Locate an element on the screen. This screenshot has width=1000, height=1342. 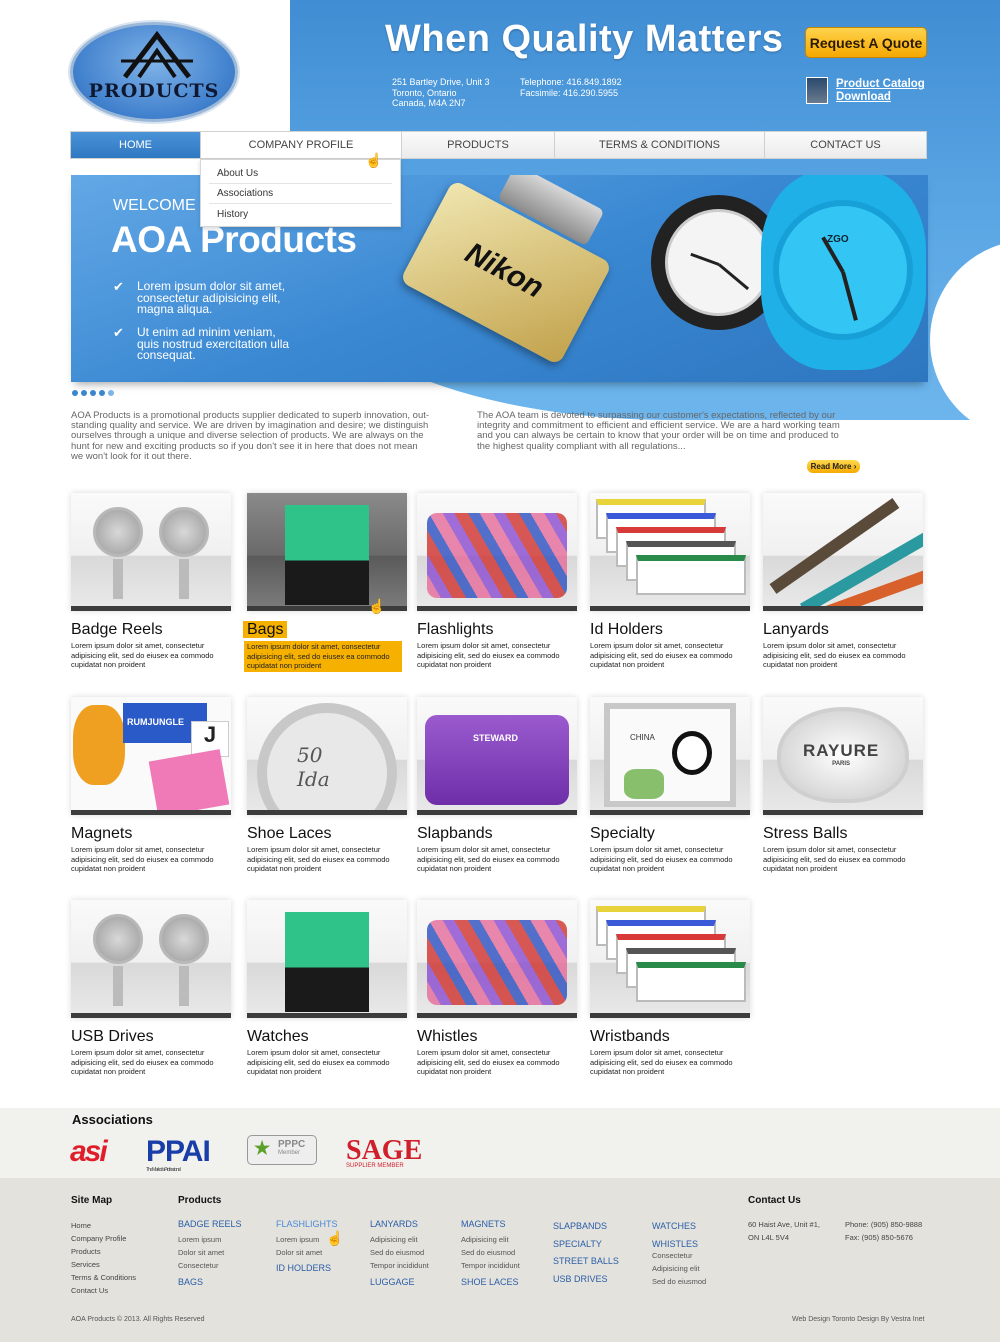
product-name: USB Drives is located at coordinates (112, 1036).